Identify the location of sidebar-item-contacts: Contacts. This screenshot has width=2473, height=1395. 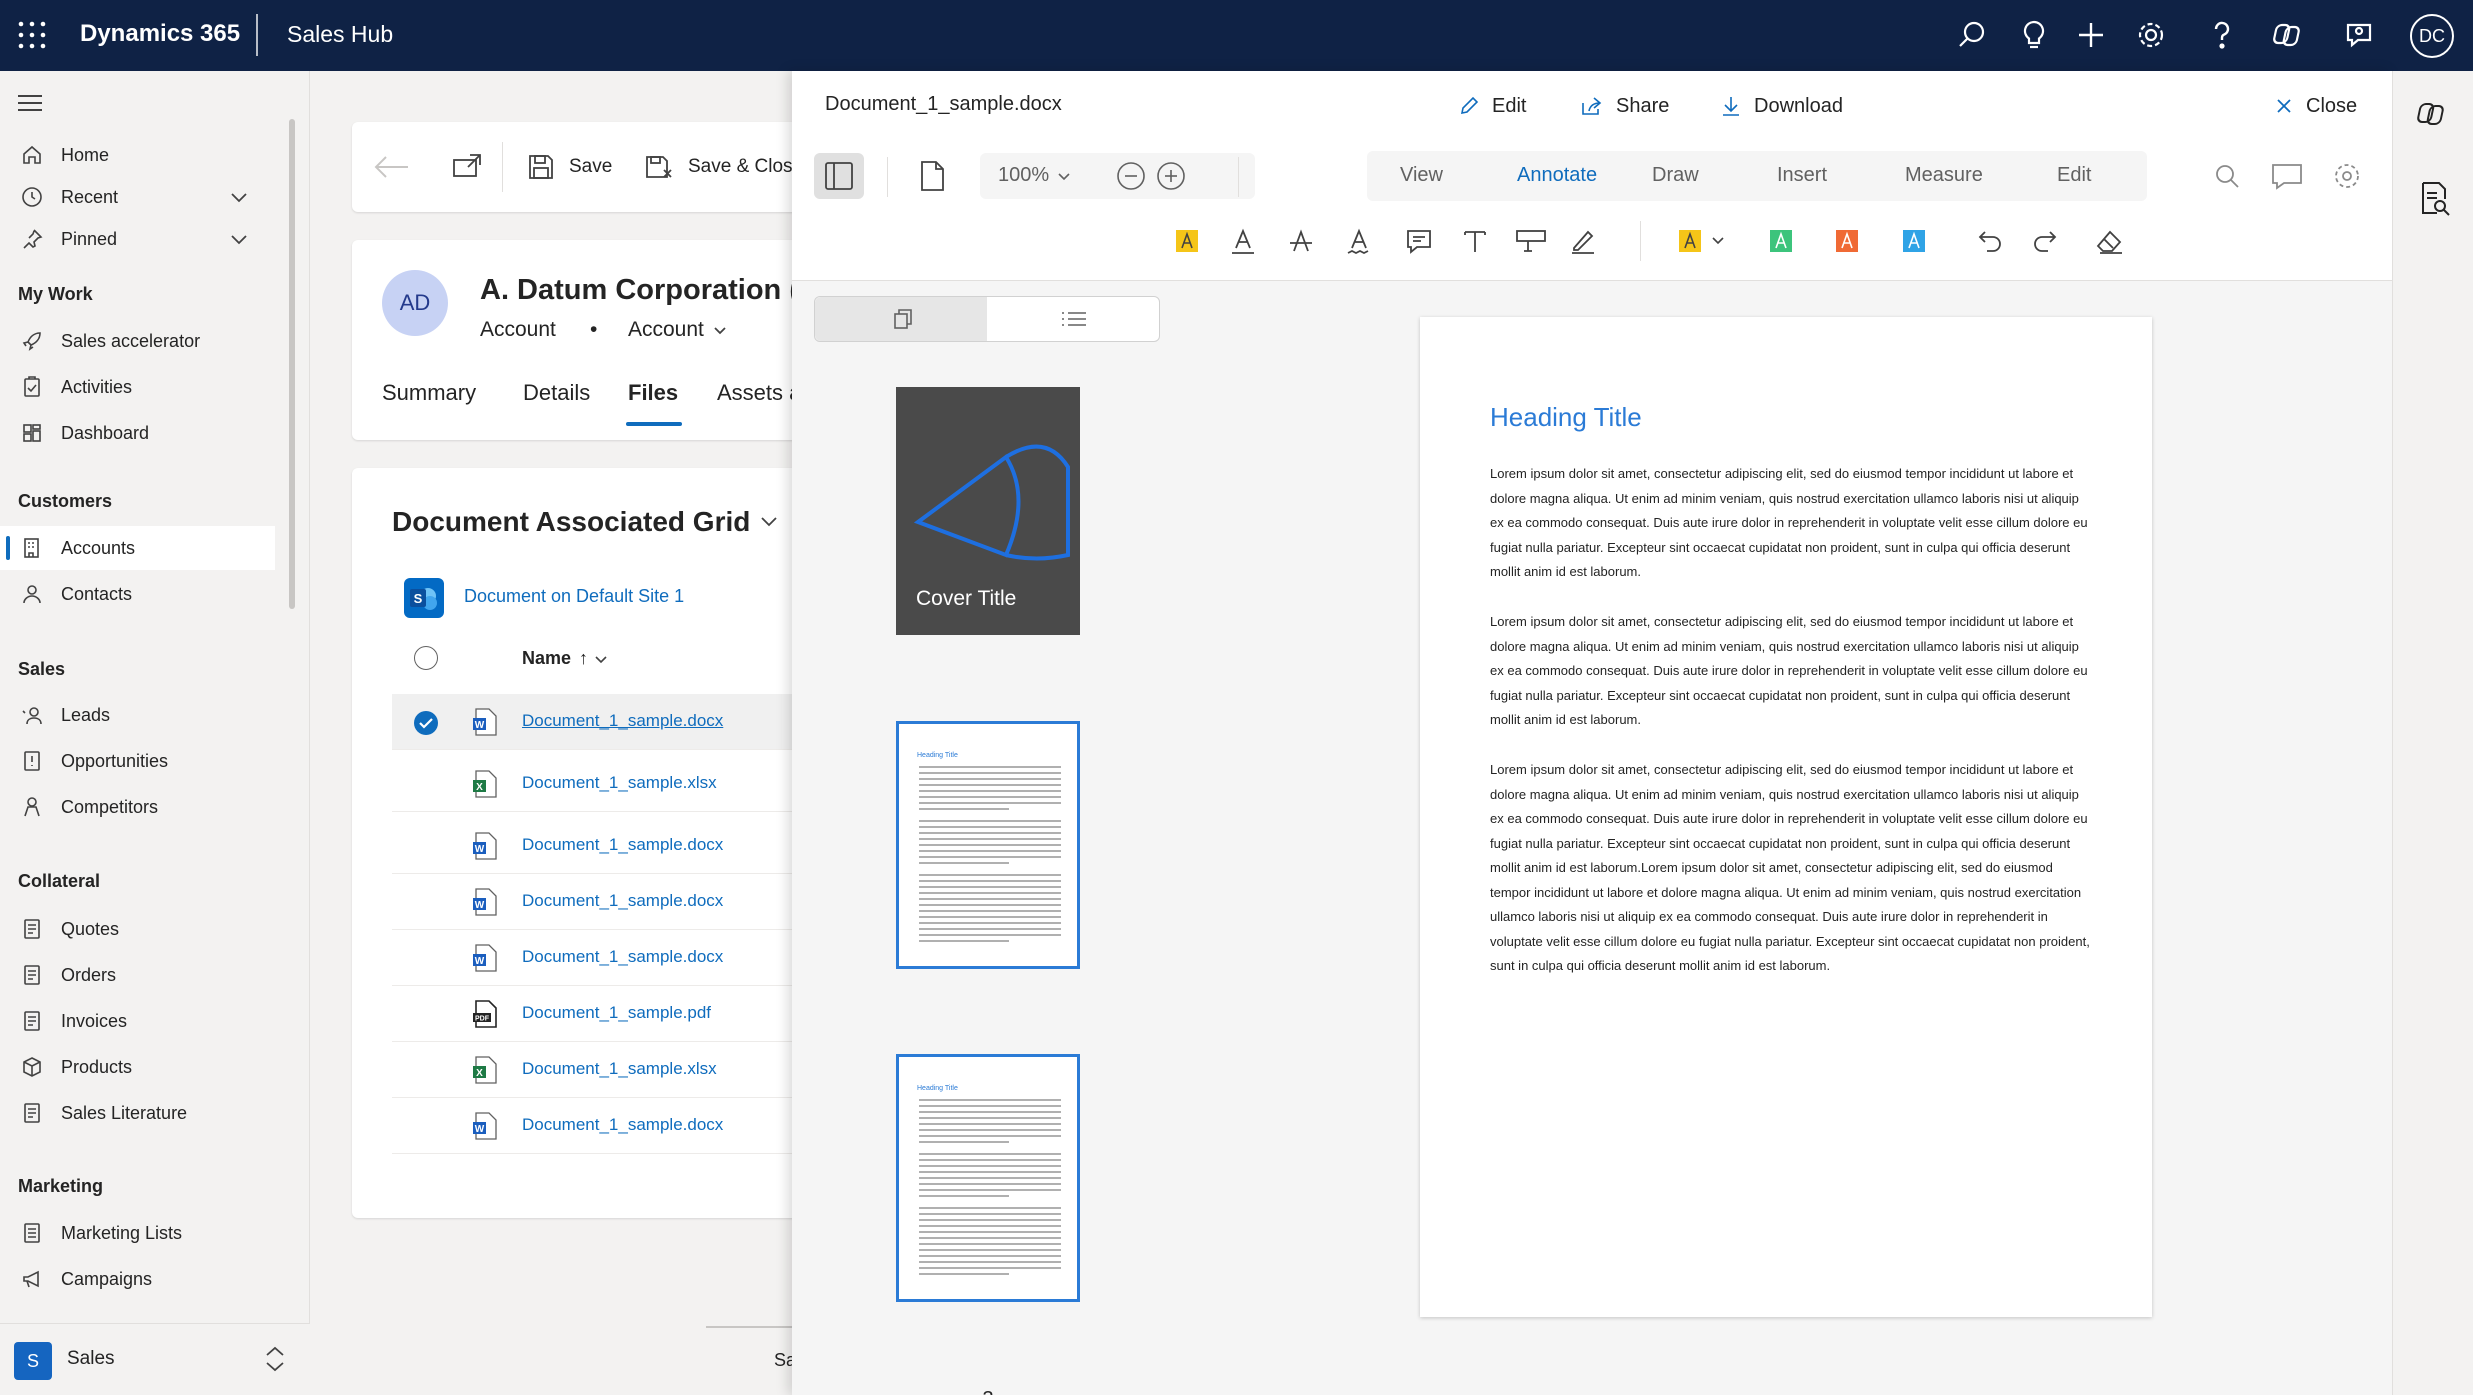
(137, 594).